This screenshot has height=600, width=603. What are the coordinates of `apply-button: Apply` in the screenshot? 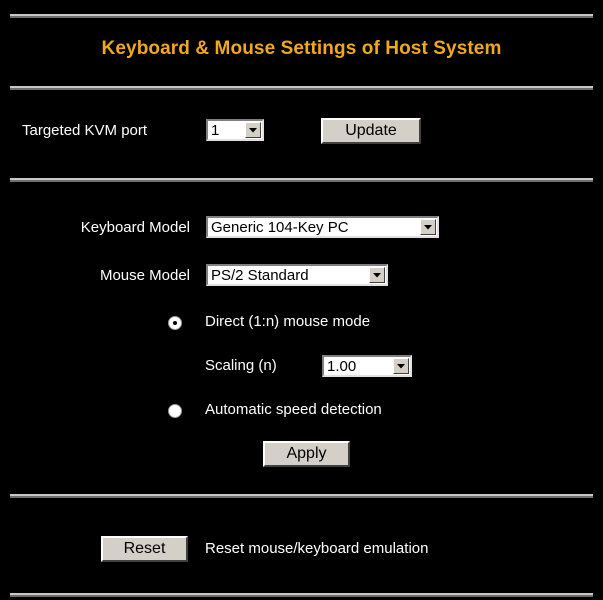 It's located at (306, 454).